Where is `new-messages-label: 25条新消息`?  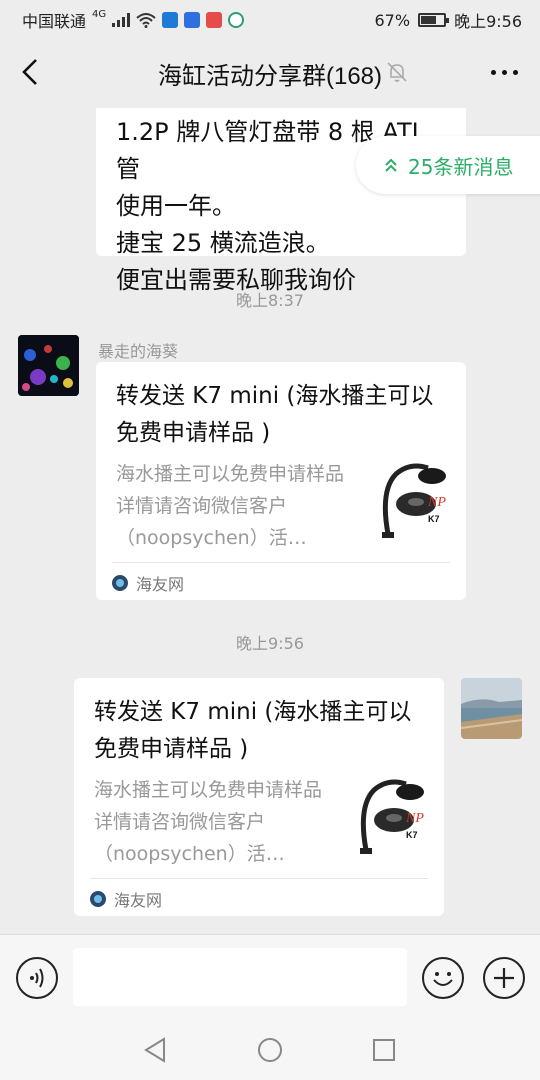
new-messages-label: 25条新消息 is located at coordinates (461, 166).